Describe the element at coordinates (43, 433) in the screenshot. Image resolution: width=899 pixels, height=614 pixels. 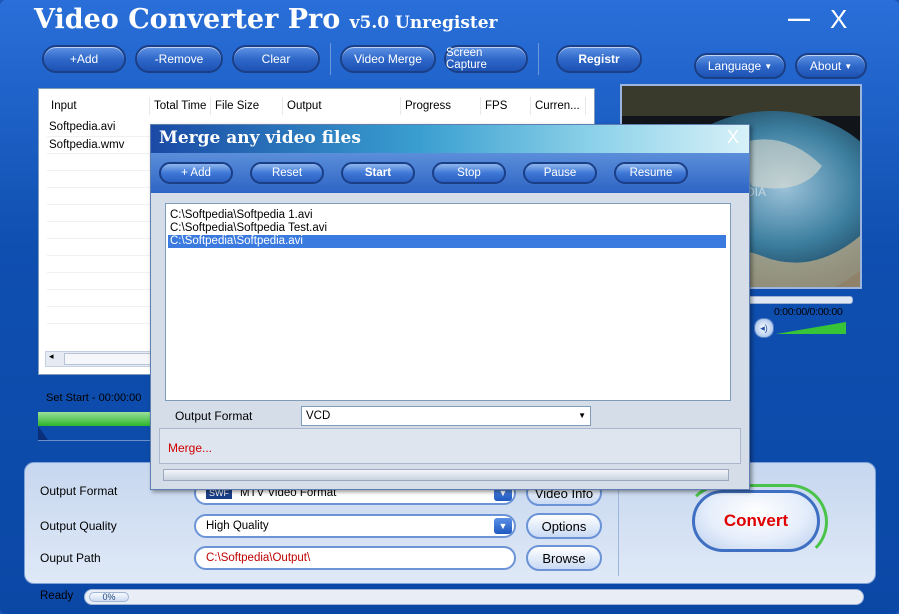
I see `start-marker-icon` at that location.